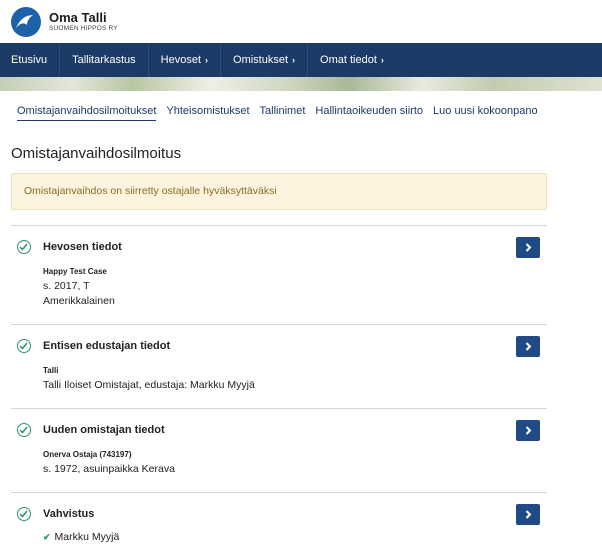 This screenshot has width=602, height=559. Describe the element at coordinates (485, 113) in the screenshot. I see `subnav-item-luo-uusi-kokoonpano: Luo uusi kokoonpano` at that location.